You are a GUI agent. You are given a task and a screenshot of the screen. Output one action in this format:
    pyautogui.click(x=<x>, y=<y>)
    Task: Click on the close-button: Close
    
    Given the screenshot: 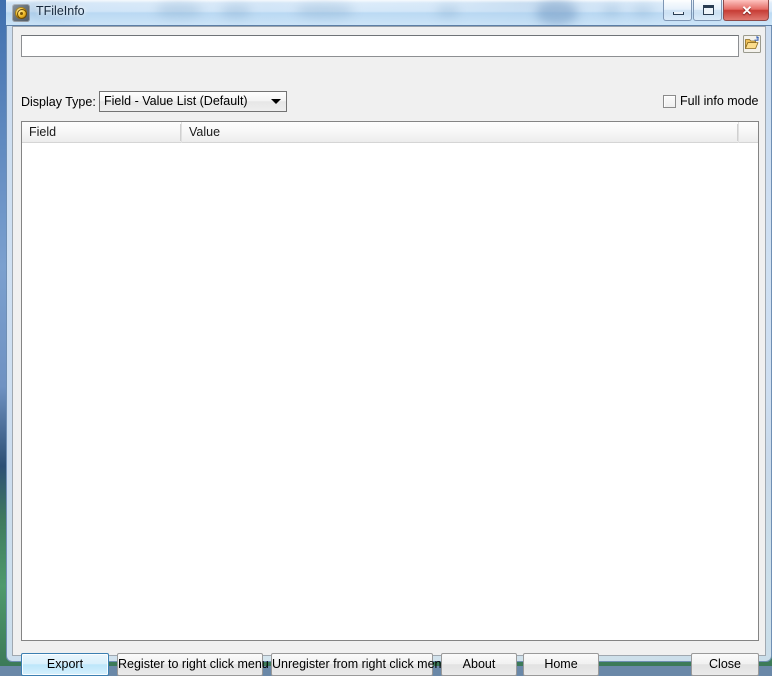 What is the action you would take?
    pyautogui.click(x=725, y=664)
    